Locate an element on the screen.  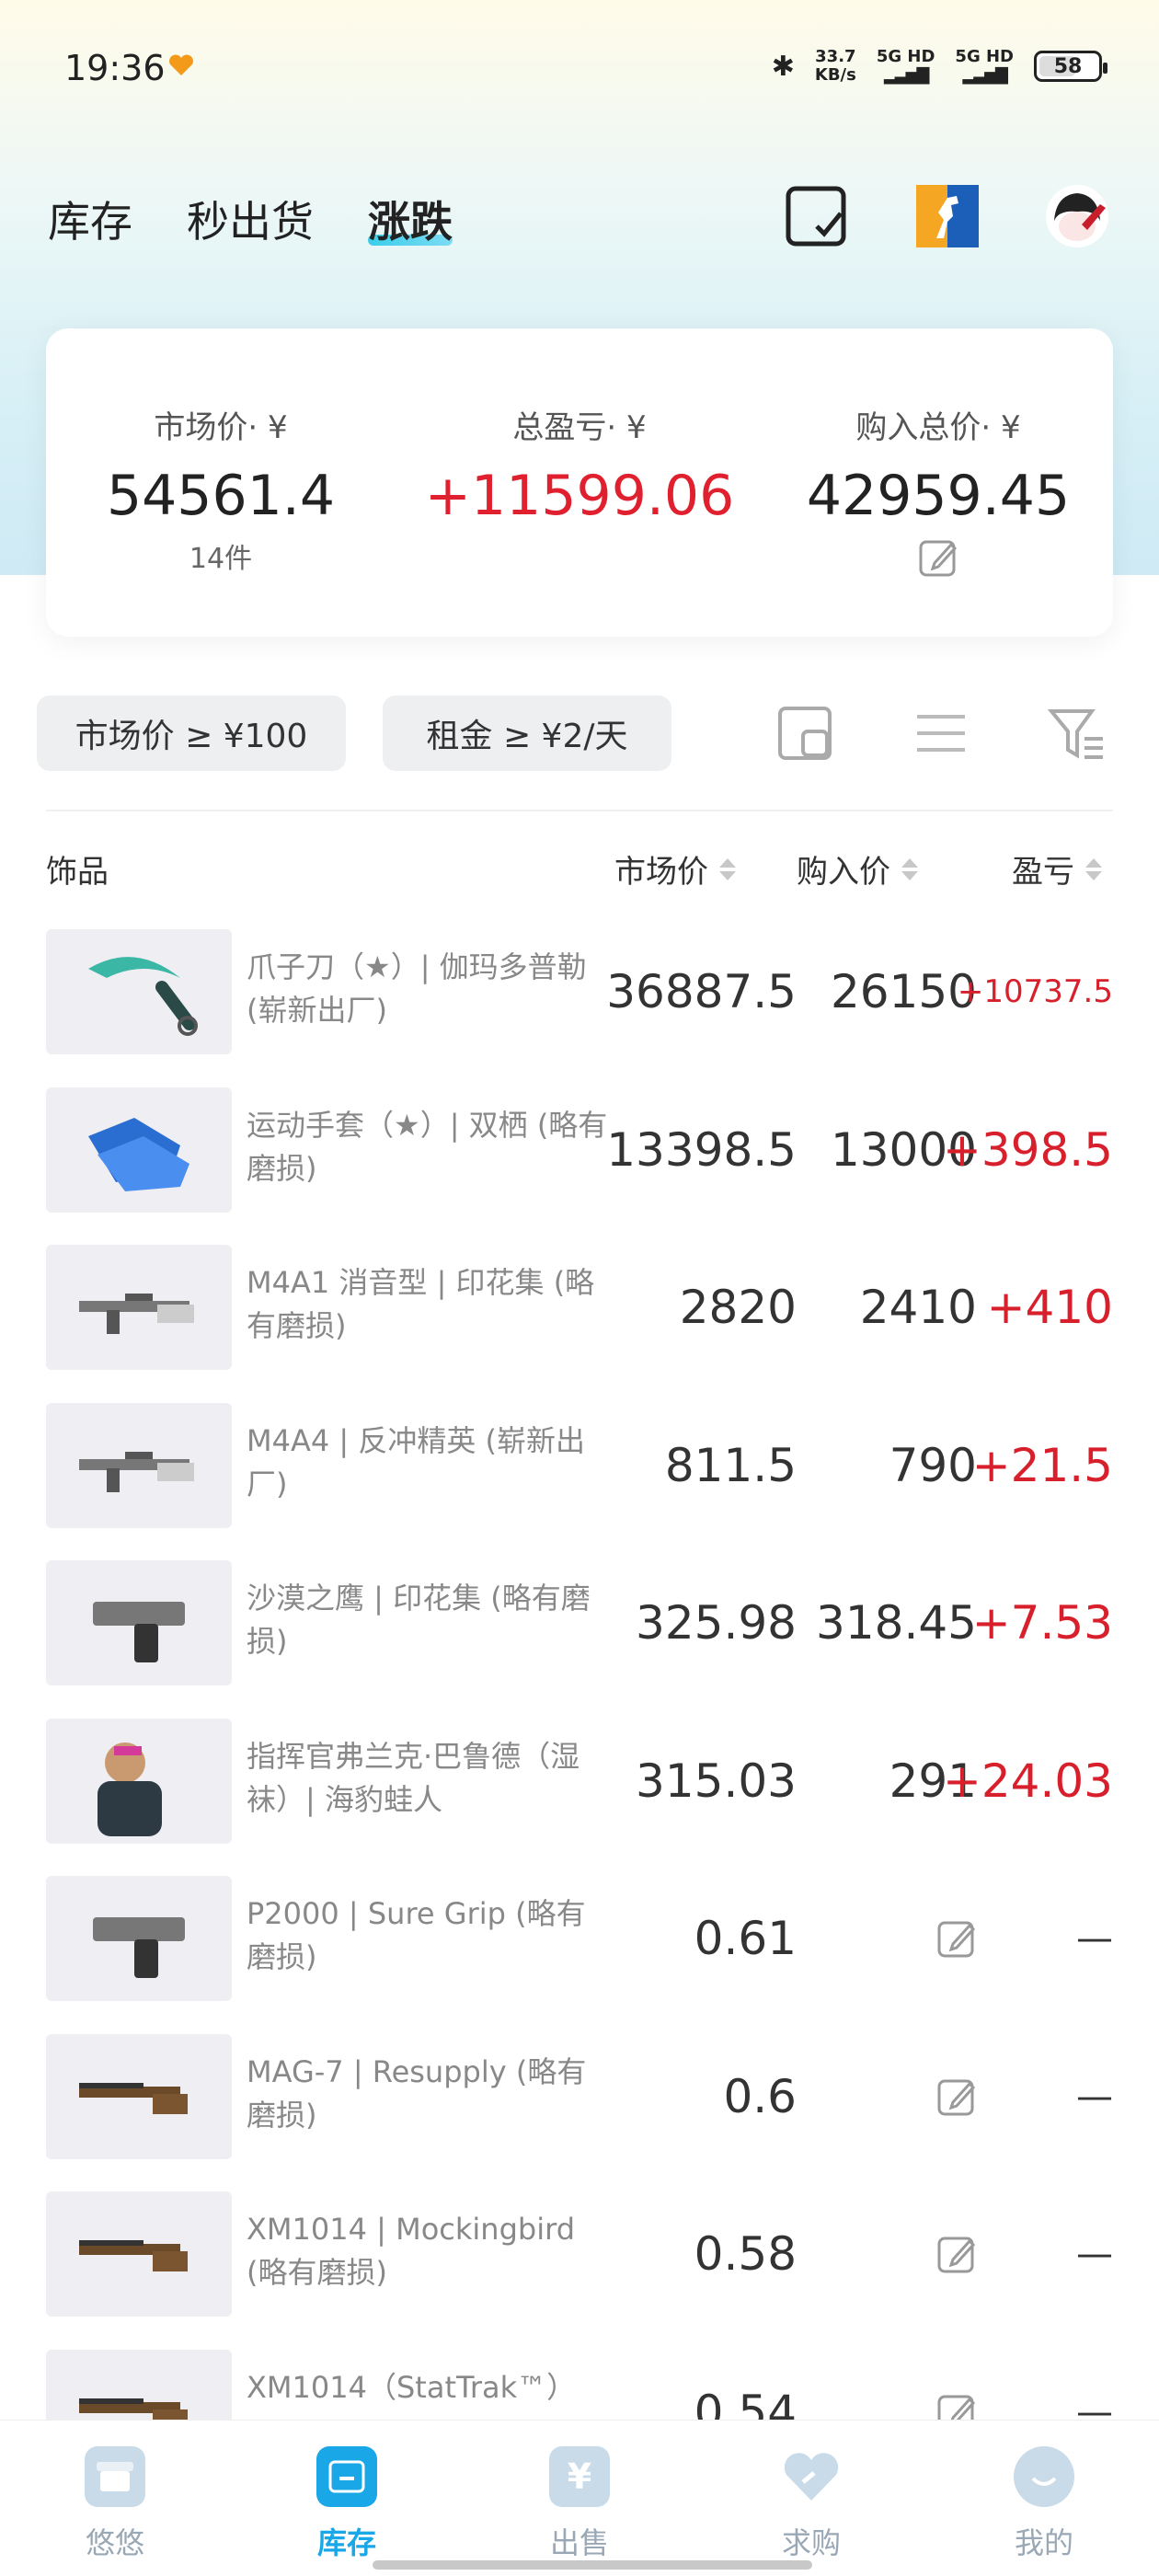
table-row: 爪子刀（★）| 伽玛多普勒 (崭新出厂) 36887.5 26150 +10737.5 is located at coordinates (579, 991).